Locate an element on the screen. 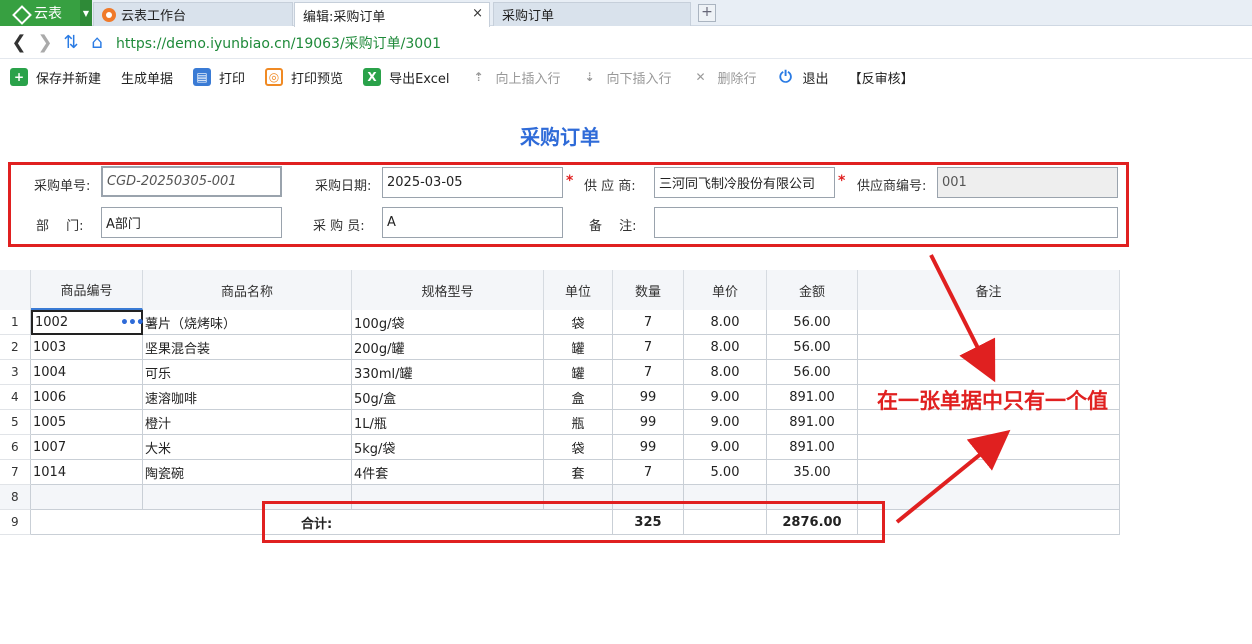 This screenshot has width=1252, height=644. cell-unit: 套 is located at coordinates (578, 472).